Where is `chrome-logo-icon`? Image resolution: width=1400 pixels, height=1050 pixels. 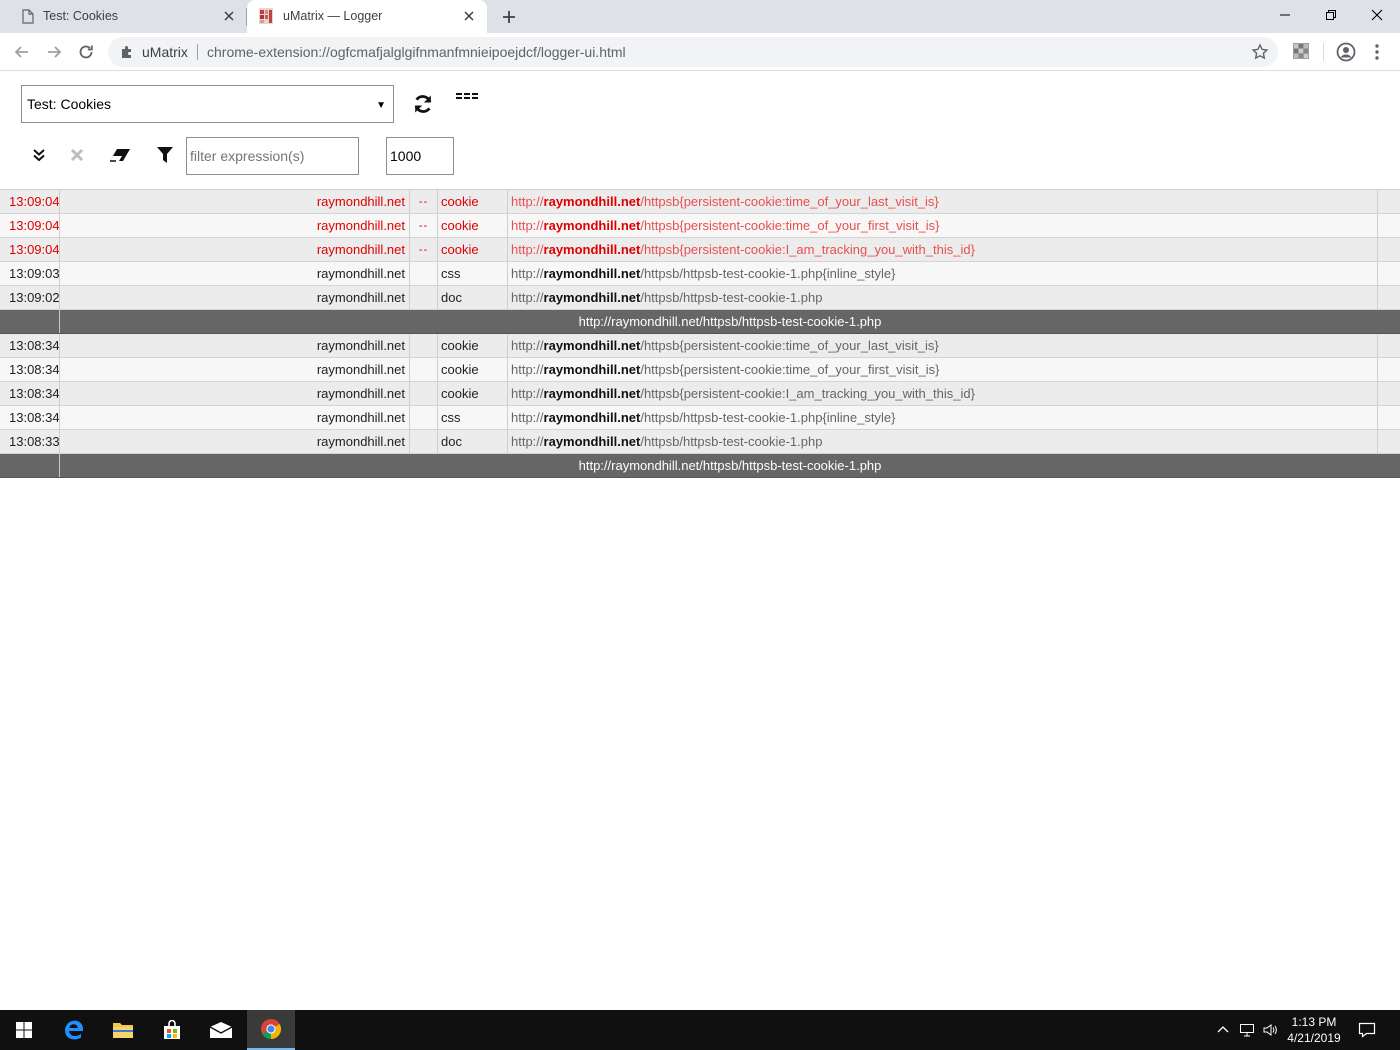 chrome-logo-icon is located at coordinates (271, 1029).